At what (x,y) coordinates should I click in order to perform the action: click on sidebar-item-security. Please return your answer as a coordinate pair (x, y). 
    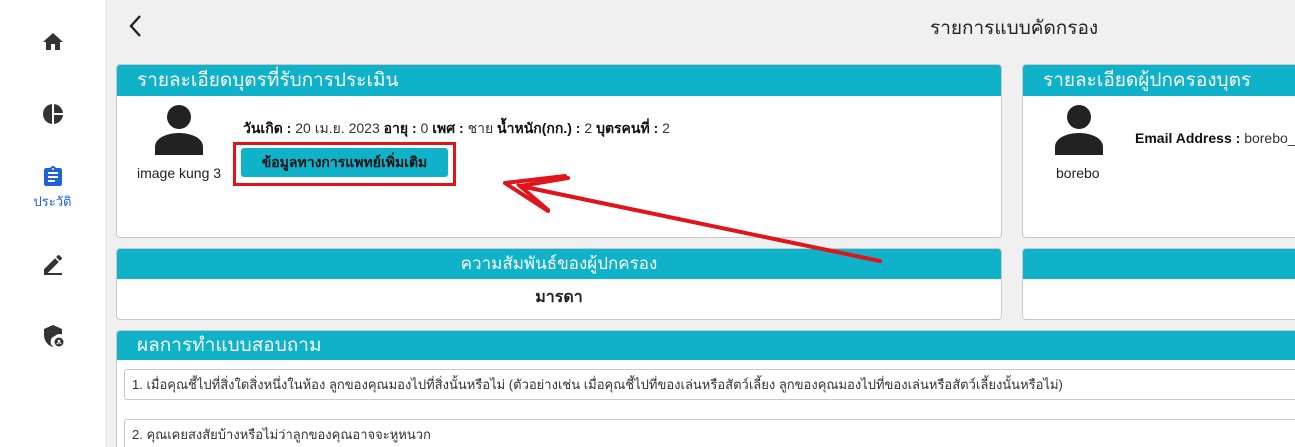
    Looking at the image, I should click on (52, 336).